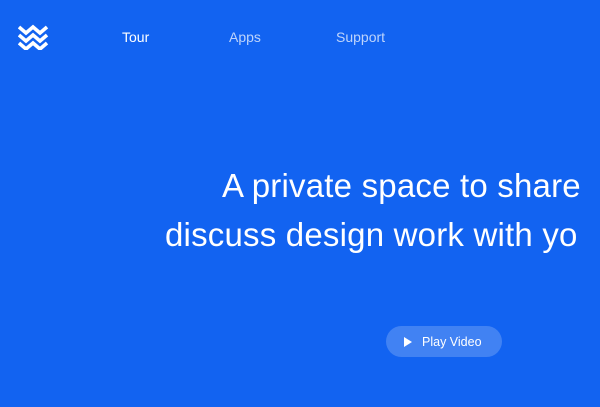  What do you see at coordinates (408, 341) in the screenshot?
I see `play-icon` at bounding box center [408, 341].